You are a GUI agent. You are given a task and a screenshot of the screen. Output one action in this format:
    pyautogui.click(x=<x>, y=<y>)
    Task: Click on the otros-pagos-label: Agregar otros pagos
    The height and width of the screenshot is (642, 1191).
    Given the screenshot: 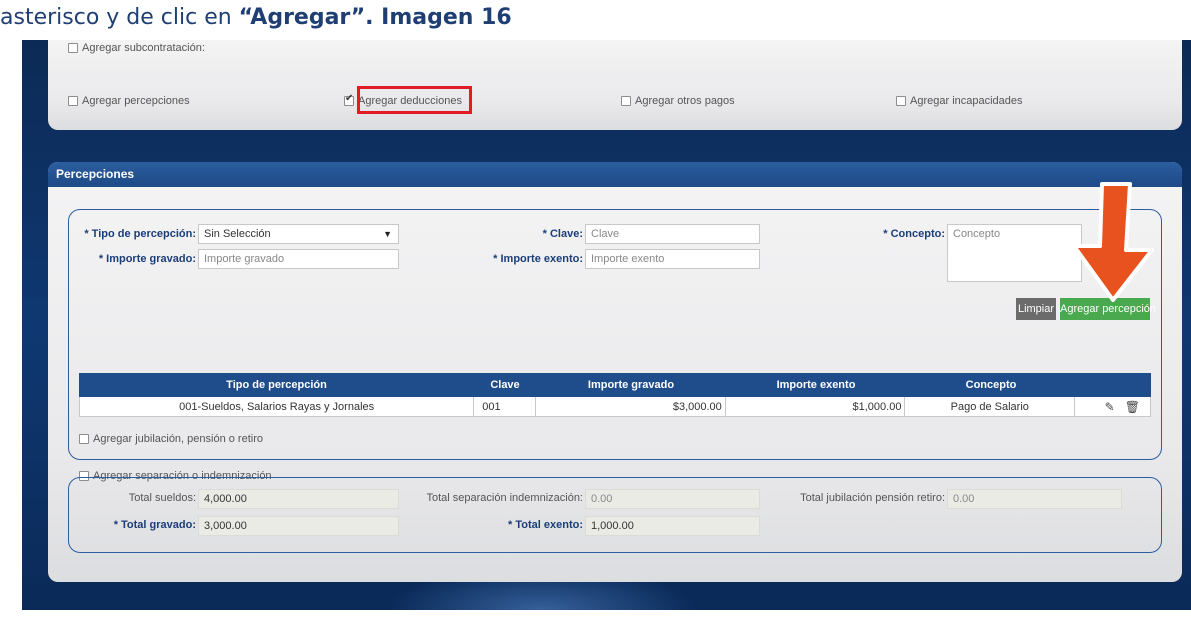 What is the action you would take?
    pyautogui.click(x=685, y=101)
    